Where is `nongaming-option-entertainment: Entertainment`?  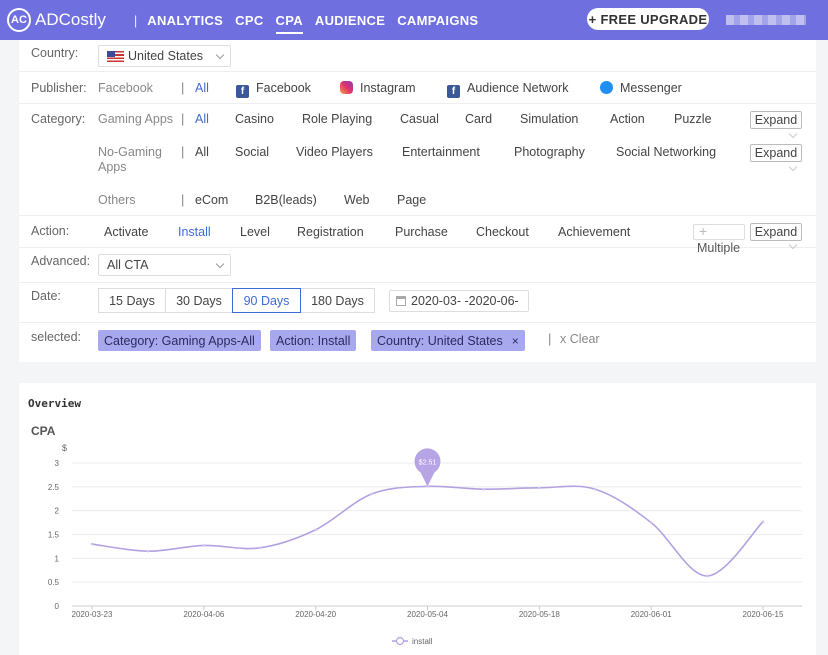 nongaming-option-entertainment: Entertainment is located at coordinates (441, 152).